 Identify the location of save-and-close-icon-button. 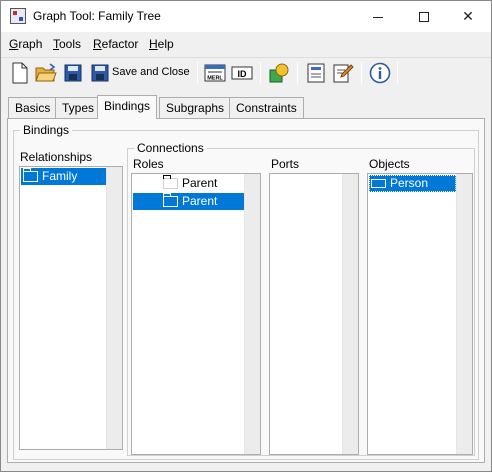
(100, 73).